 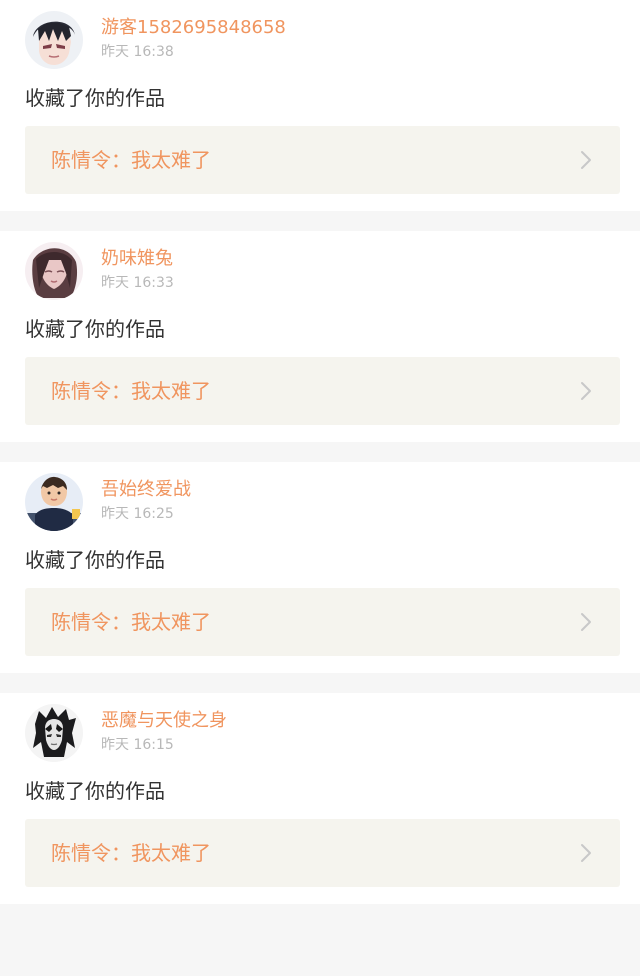 I want to click on timestamp: 昨天 16:33, so click(x=137, y=283).